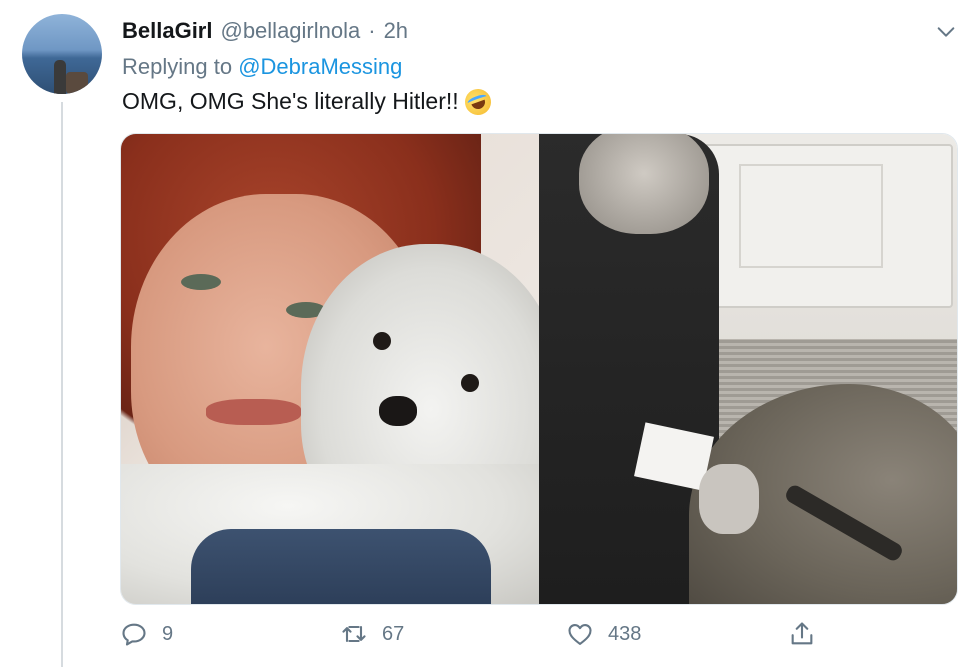 The width and height of the screenshot is (980, 667). What do you see at coordinates (478, 101) in the screenshot?
I see `rolling-on-floor-laughing-emoji-icon` at bounding box center [478, 101].